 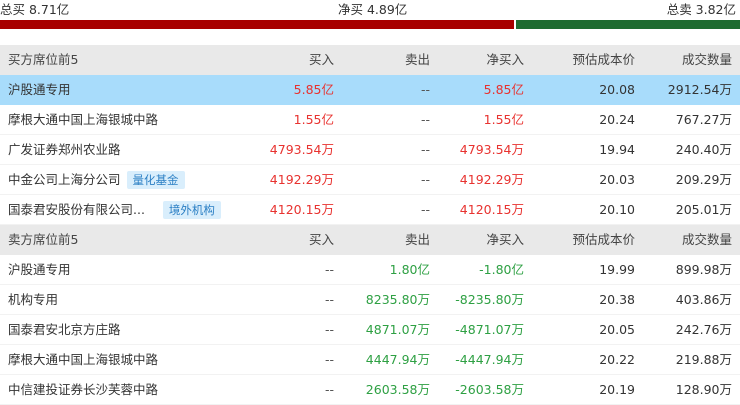 What do you see at coordinates (617, 179) in the screenshot?
I see `estimated-cost: 20.03` at bounding box center [617, 179].